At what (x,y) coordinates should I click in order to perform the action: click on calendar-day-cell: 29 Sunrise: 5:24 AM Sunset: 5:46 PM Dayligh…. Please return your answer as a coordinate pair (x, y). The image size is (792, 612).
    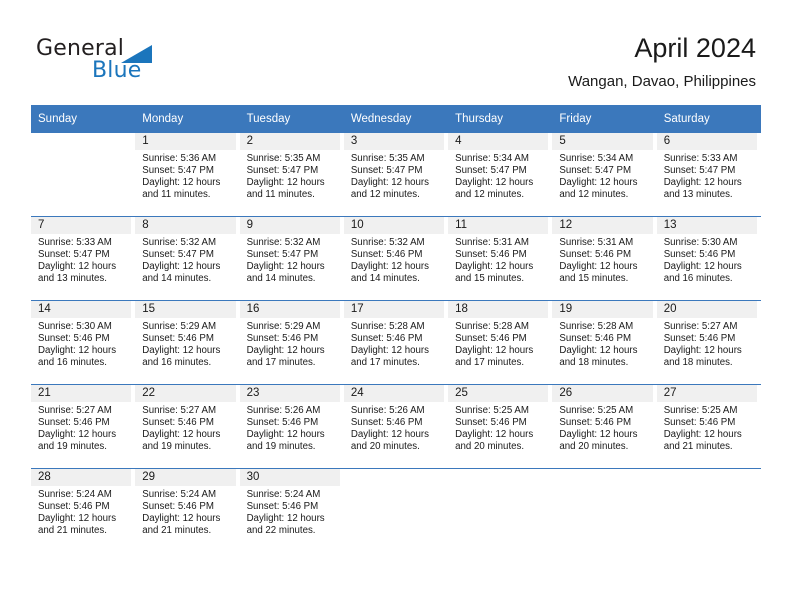
    Looking at the image, I should click on (187, 510).